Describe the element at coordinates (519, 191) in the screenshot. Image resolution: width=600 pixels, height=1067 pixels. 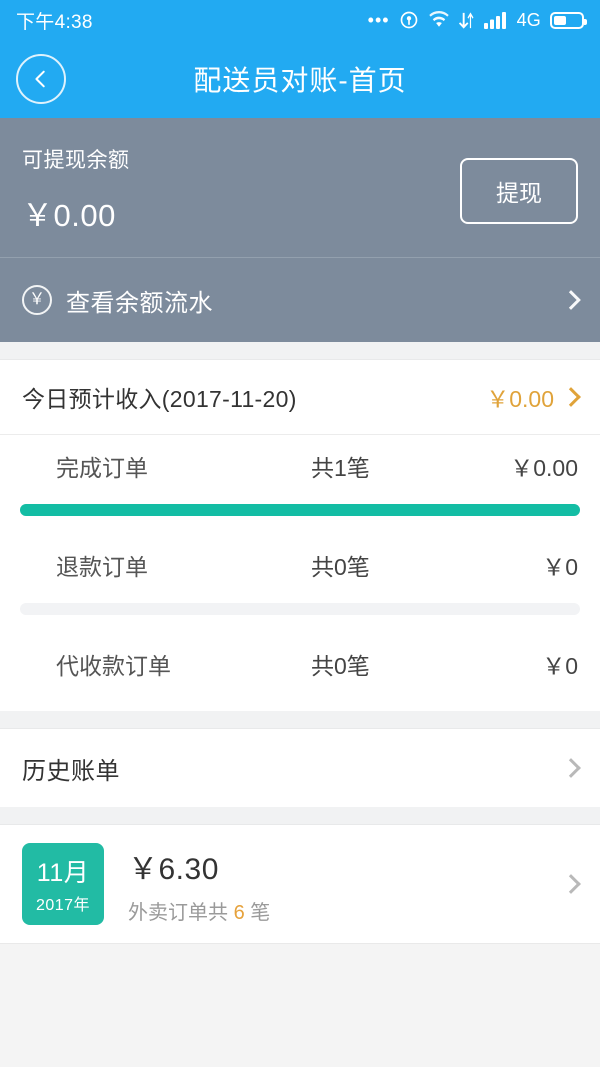
I see `withdraw-button: 提现` at that location.